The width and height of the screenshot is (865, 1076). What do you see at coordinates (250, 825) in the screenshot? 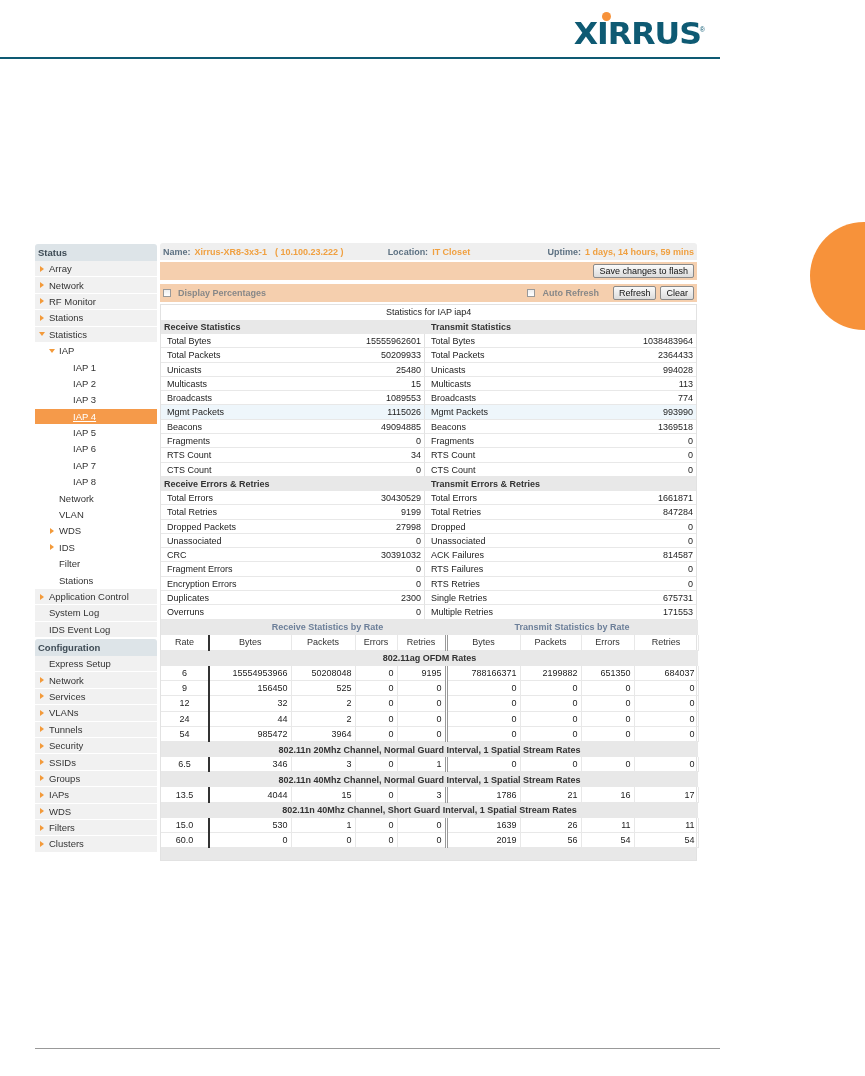
I see `table-cell: 530` at bounding box center [250, 825].